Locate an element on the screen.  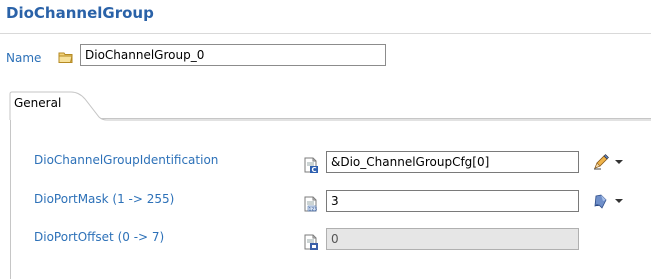
tab-strip is located at coordinates (330, 106).